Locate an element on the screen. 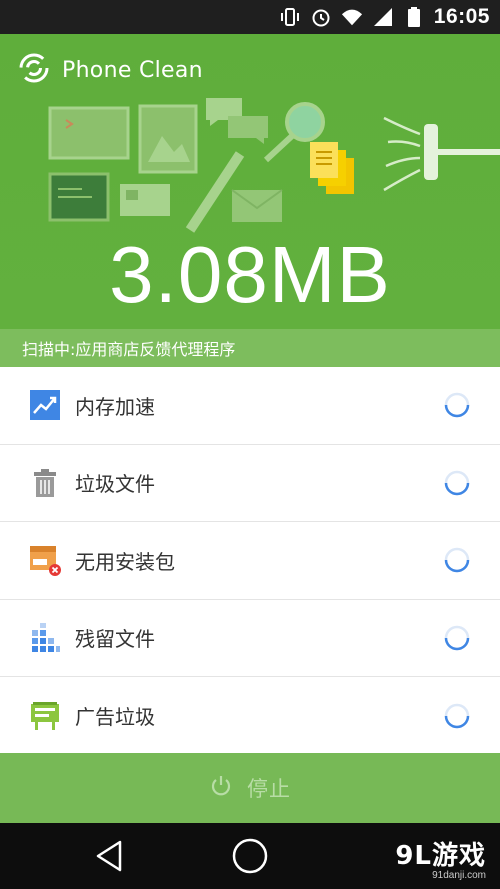  stop-button-label: 停止 is located at coordinates (269, 789).